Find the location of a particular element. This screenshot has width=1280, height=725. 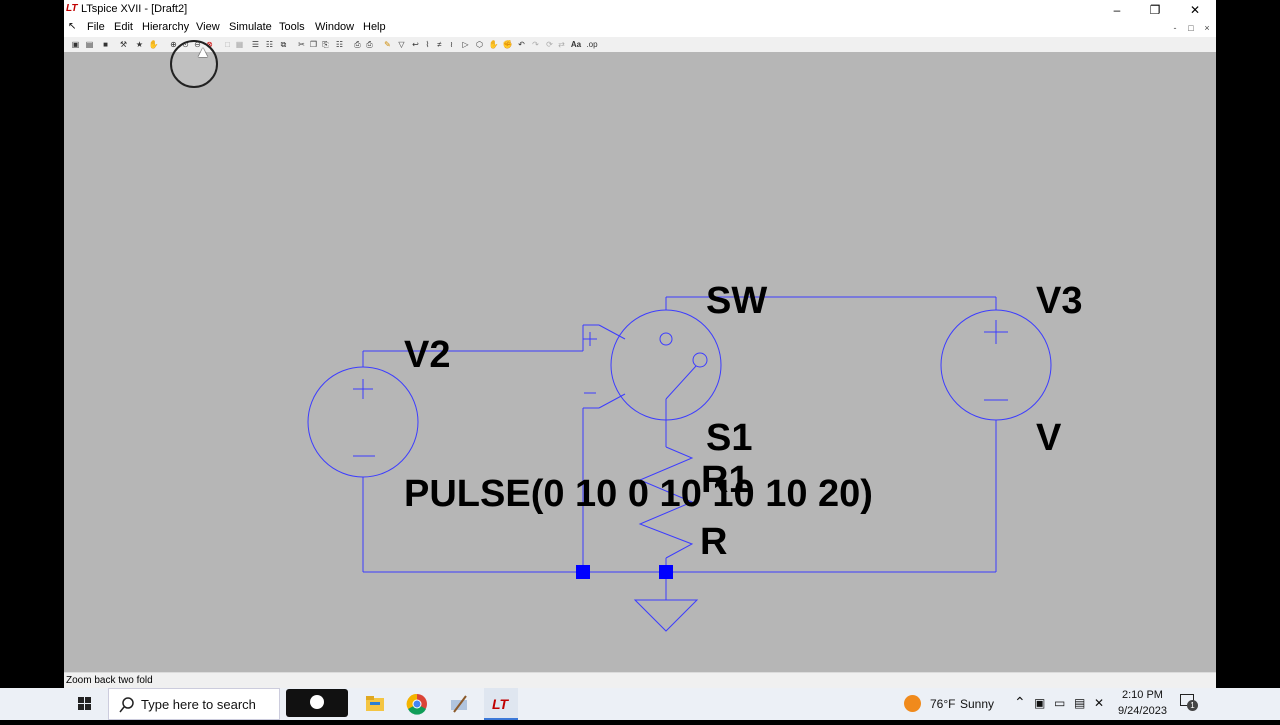

paste-icon: ⎘ is located at coordinates (325, 44).